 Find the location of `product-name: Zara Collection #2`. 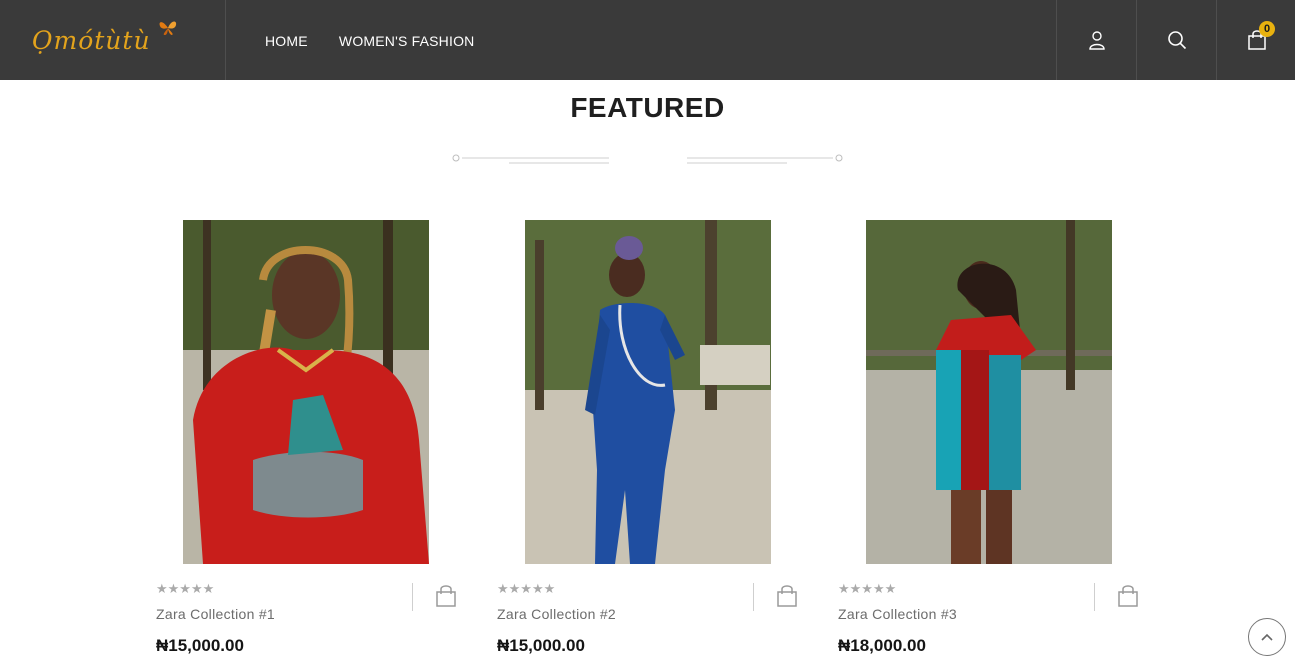

product-name: Zara Collection #2 is located at coordinates (556, 614).